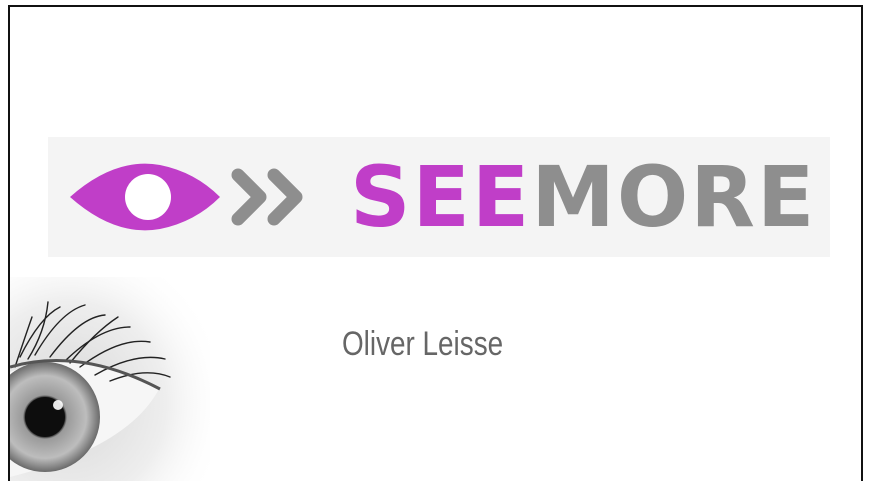  I want to click on seemore-wordmark: SEE MORE, so click(583, 197).